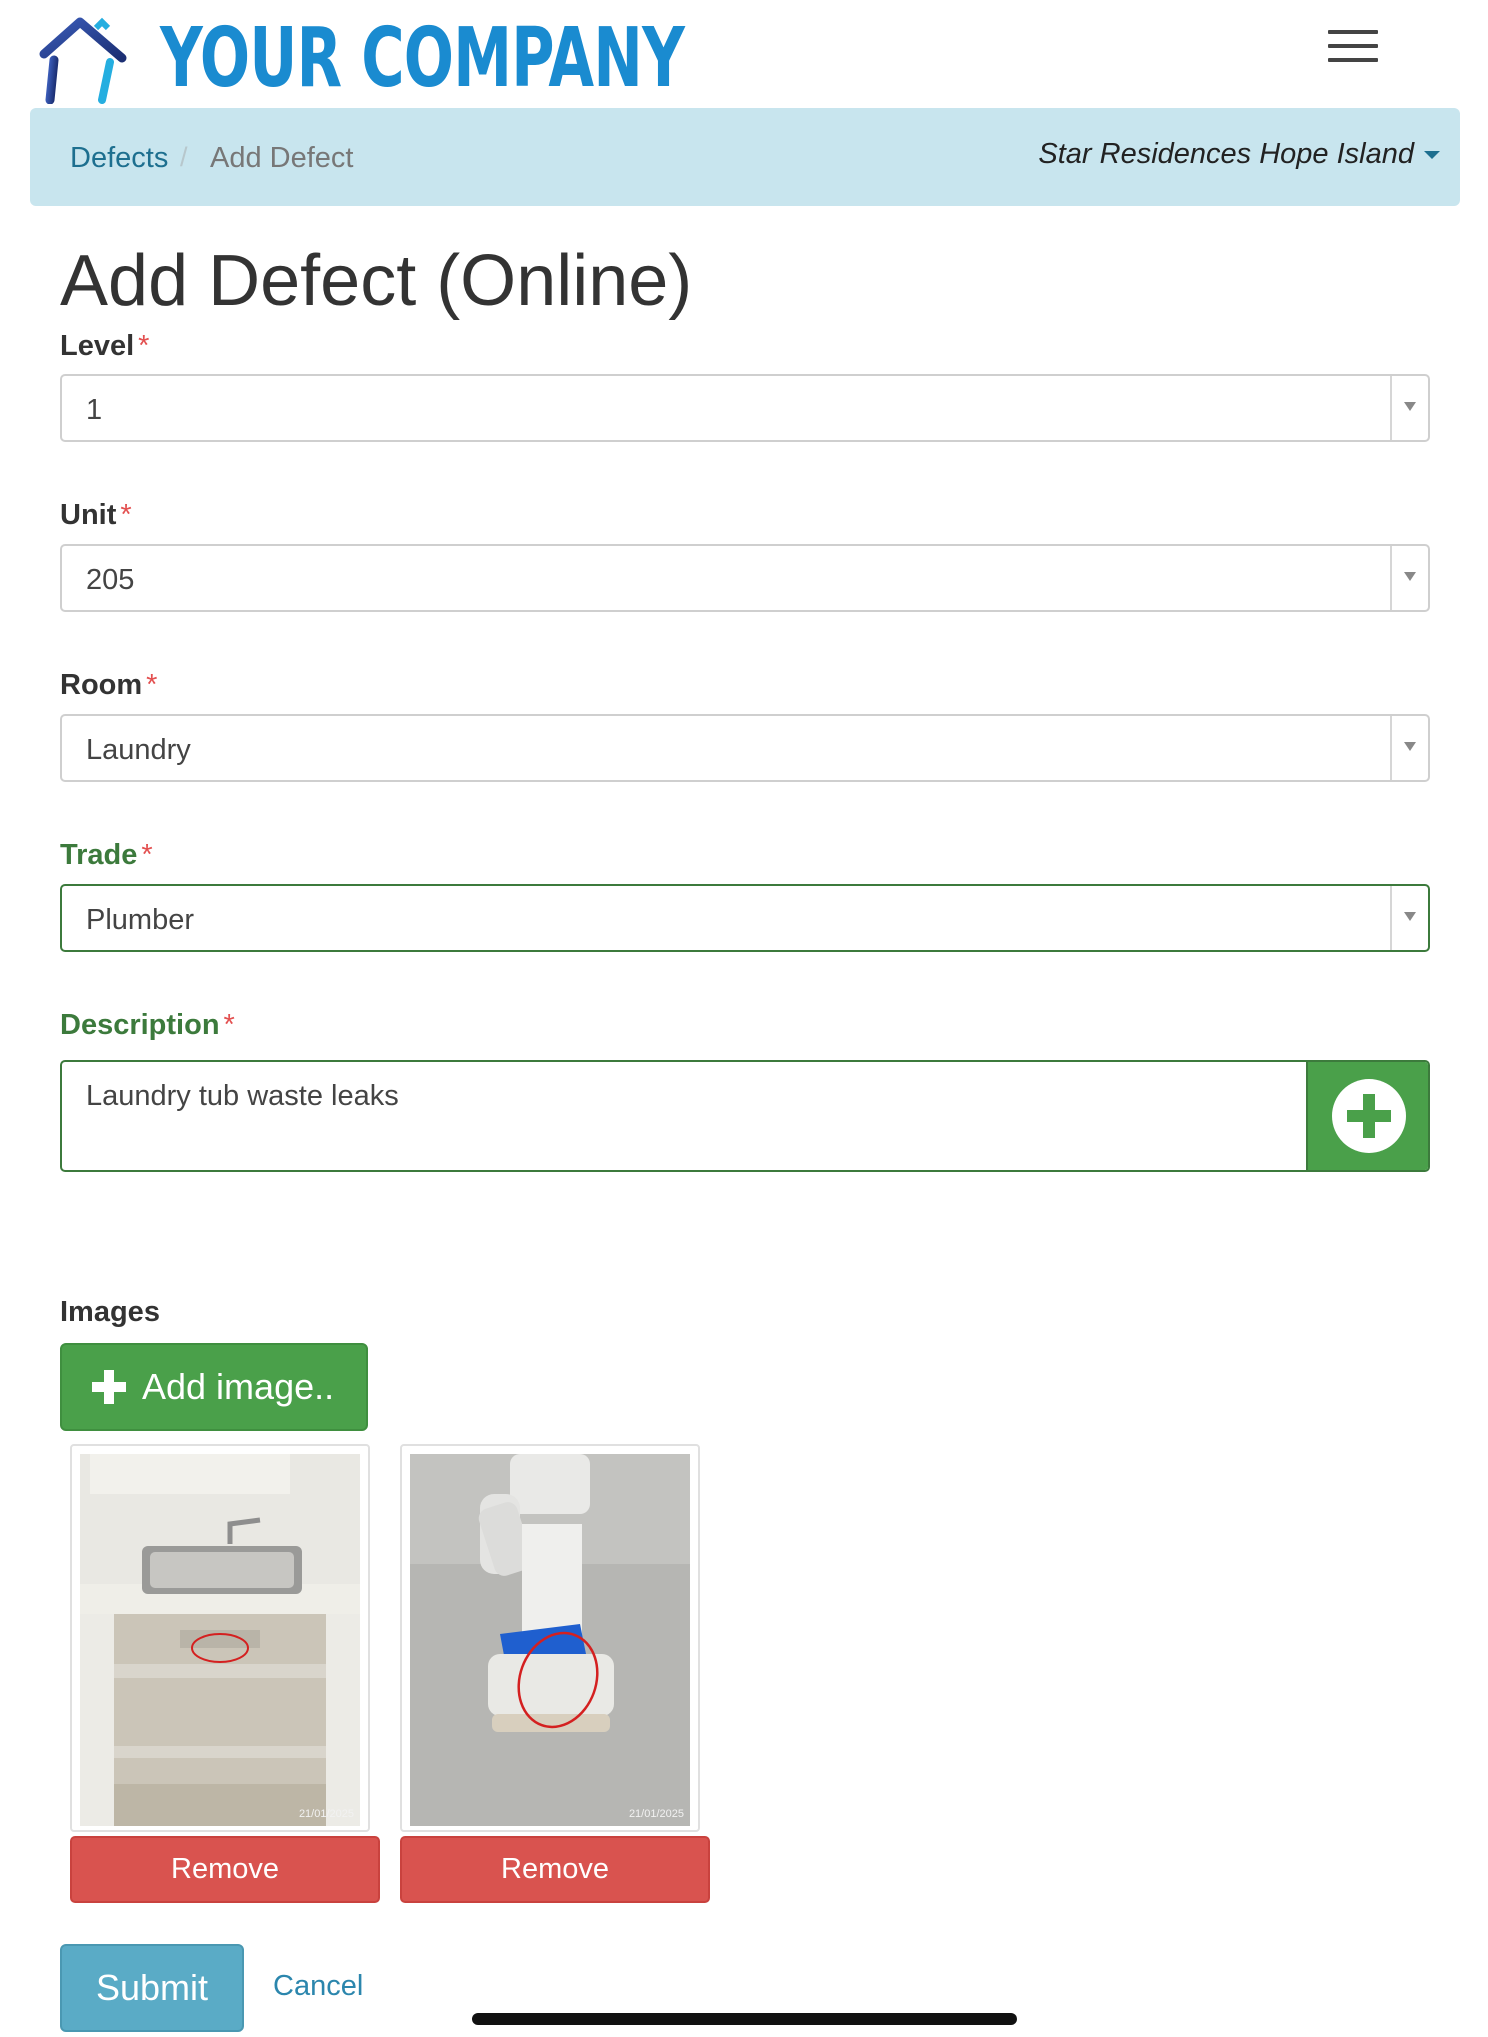 Image resolution: width=1488 pixels, height=2037 pixels. I want to click on add-description-button, so click(1367, 1116).